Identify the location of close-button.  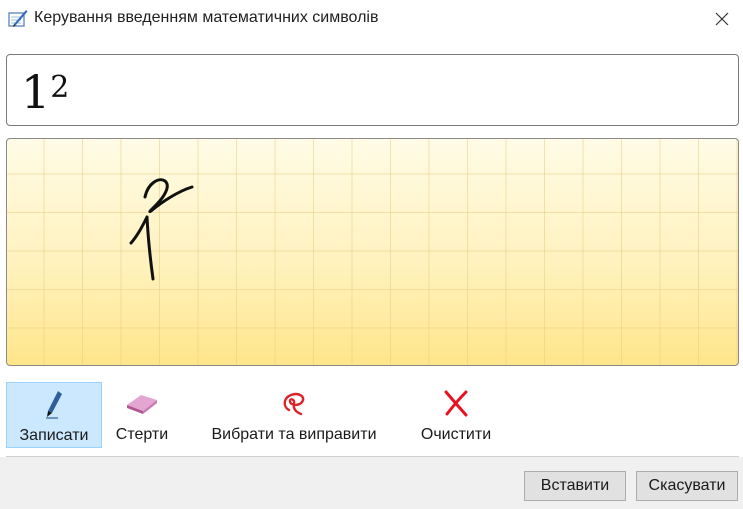
(722, 19).